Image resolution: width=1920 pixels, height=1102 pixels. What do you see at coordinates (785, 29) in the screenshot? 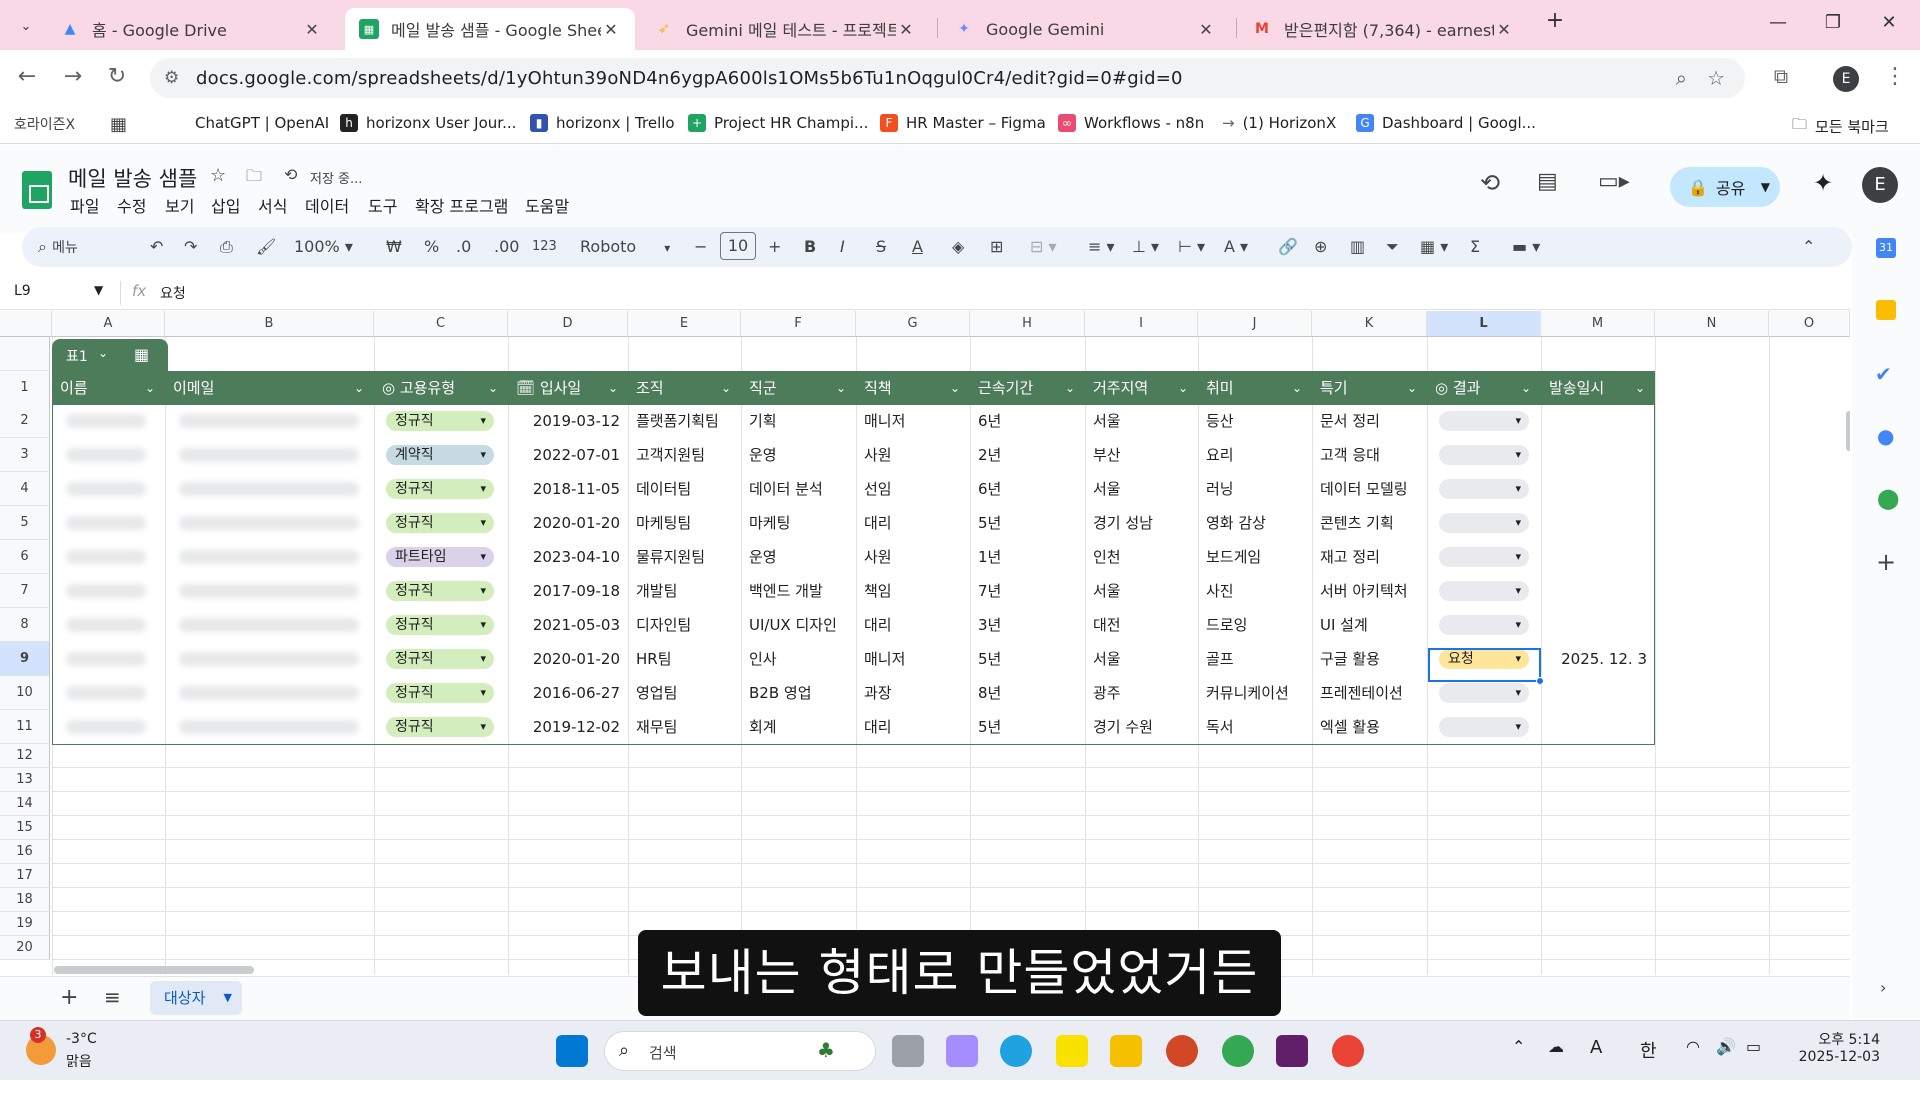
I see `tab-apps-script: ➶ Gemini 메일 테스트 - 프로젝트 ✕` at bounding box center [785, 29].